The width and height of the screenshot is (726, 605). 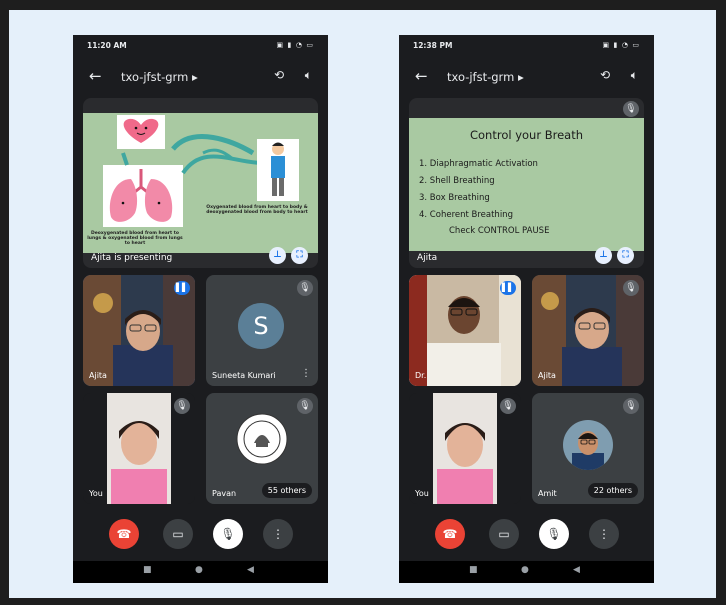 I want to click on slide-list-item: 3. Box Breathing, so click(x=454, y=198).